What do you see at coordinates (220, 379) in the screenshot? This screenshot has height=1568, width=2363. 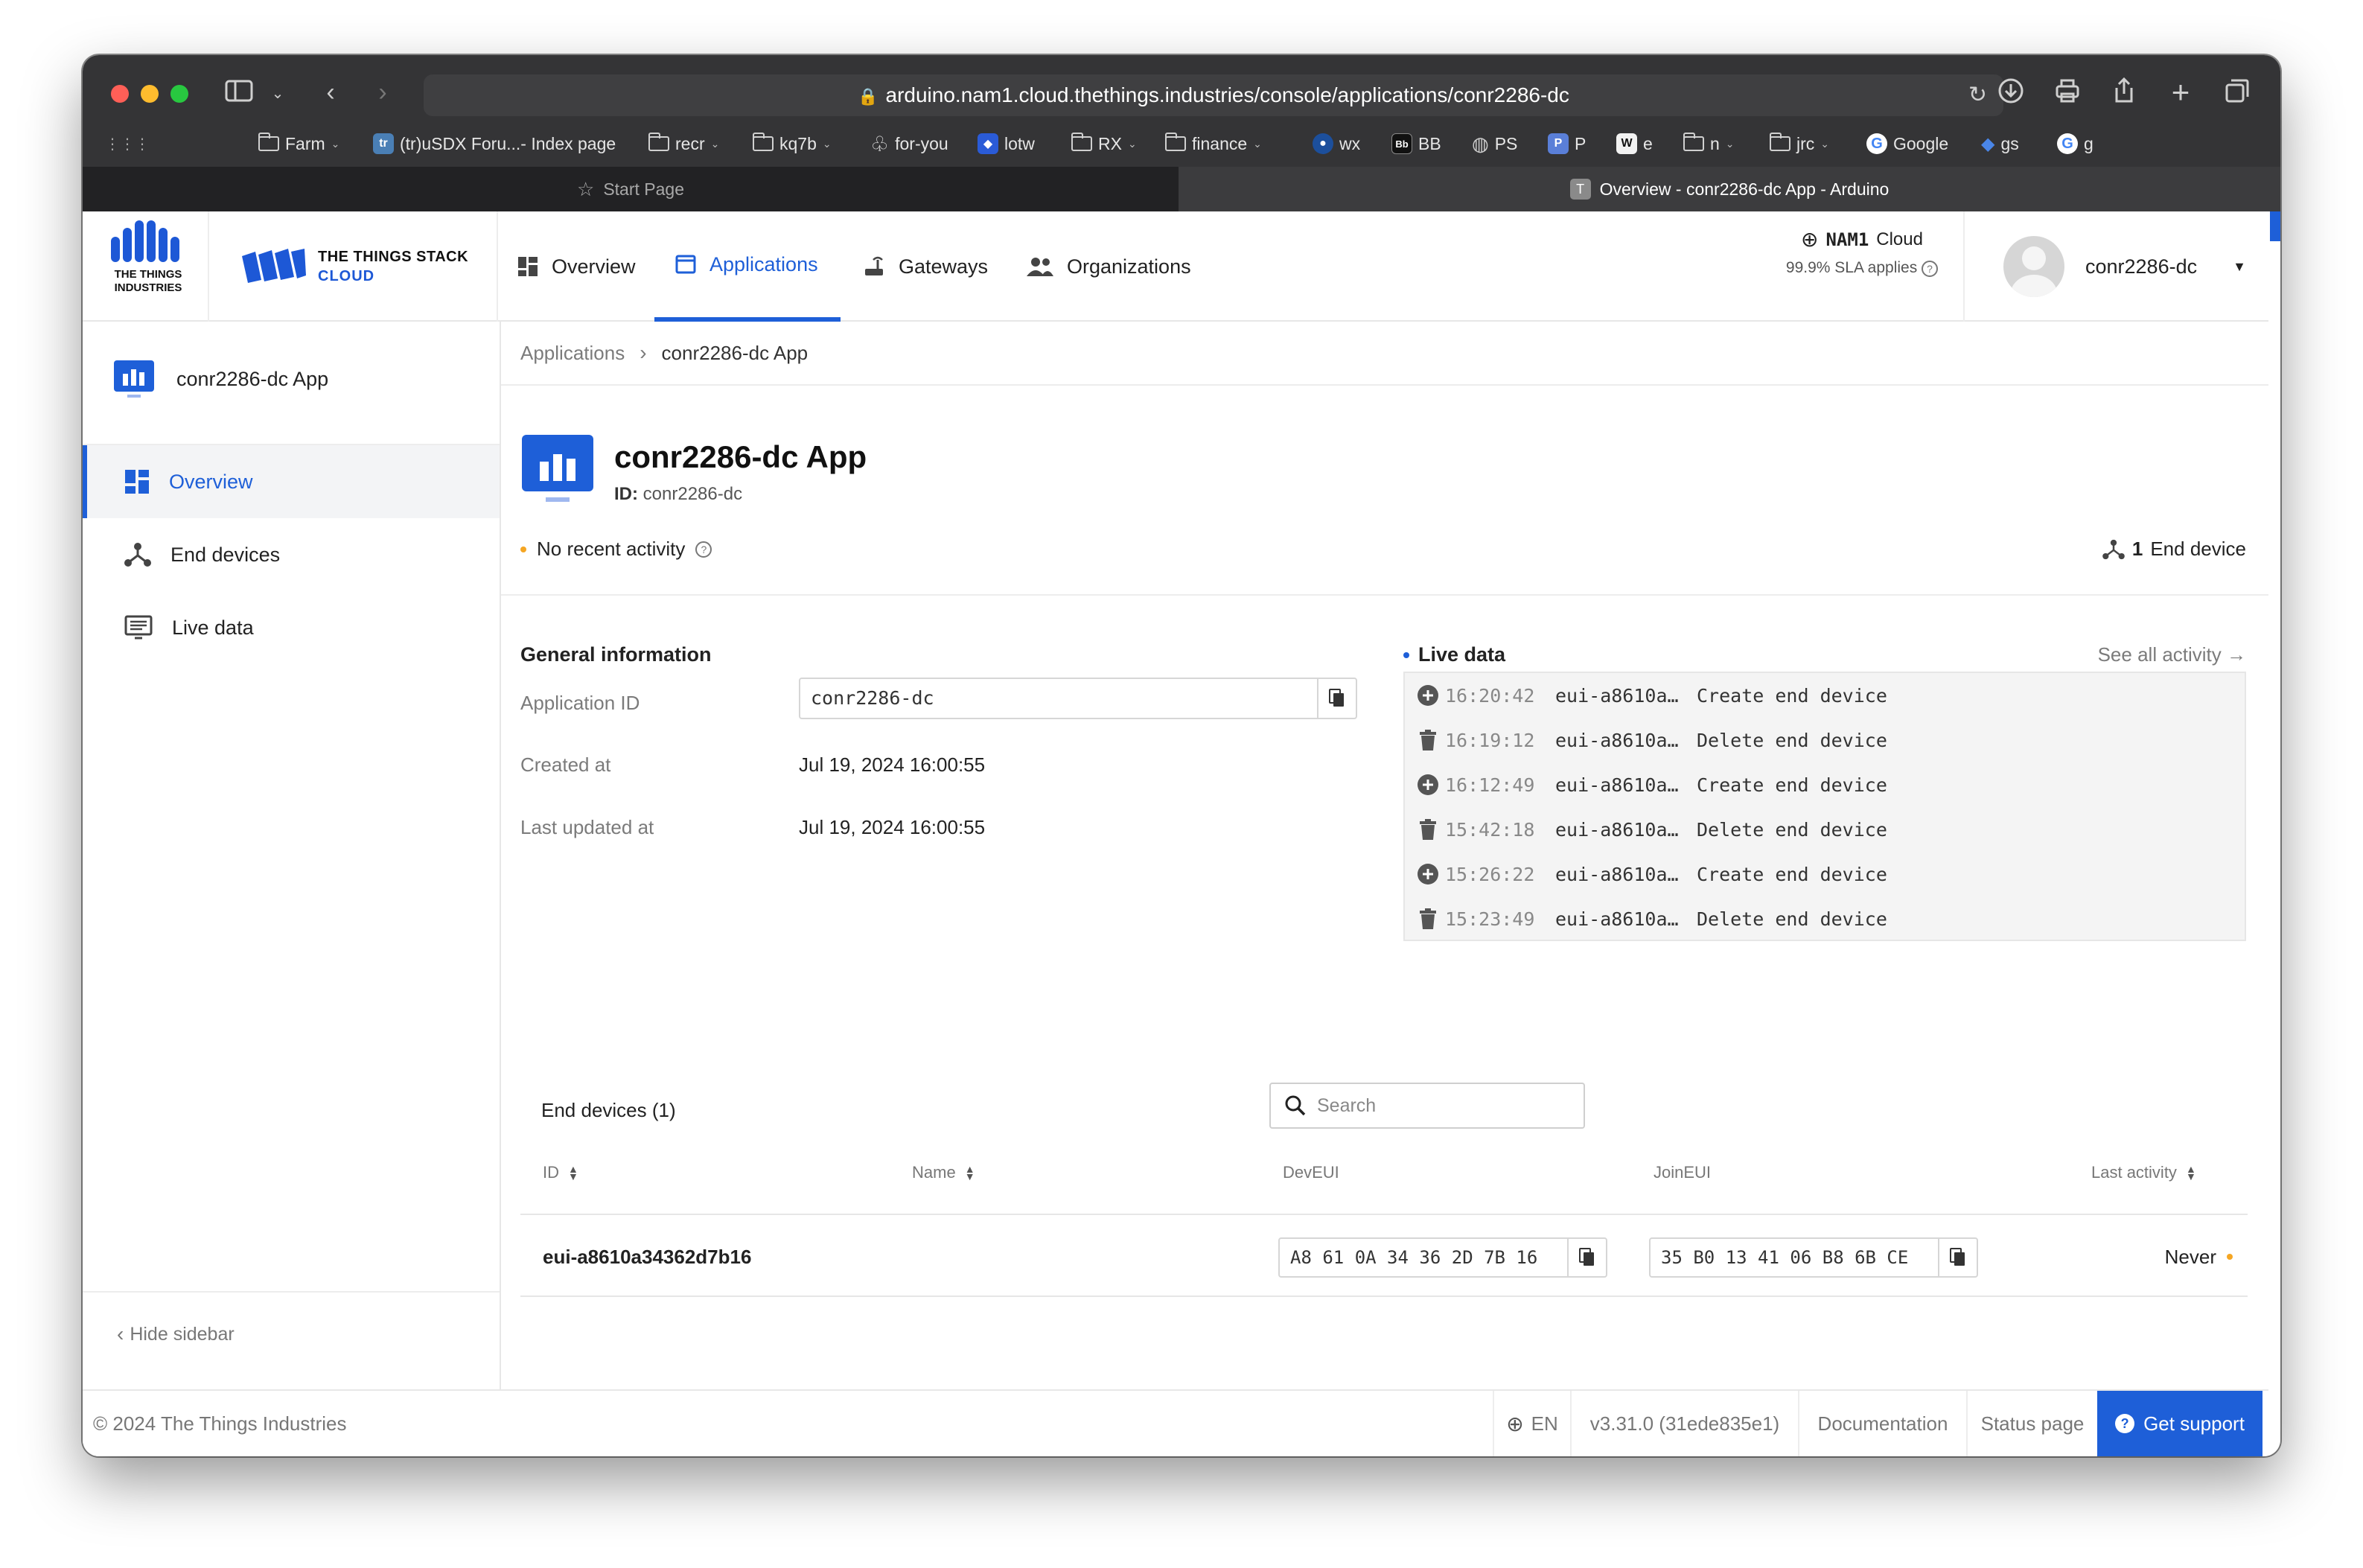 I see `sidebar-app-header: conr2286-dc App` at bounding box center [220, 379].